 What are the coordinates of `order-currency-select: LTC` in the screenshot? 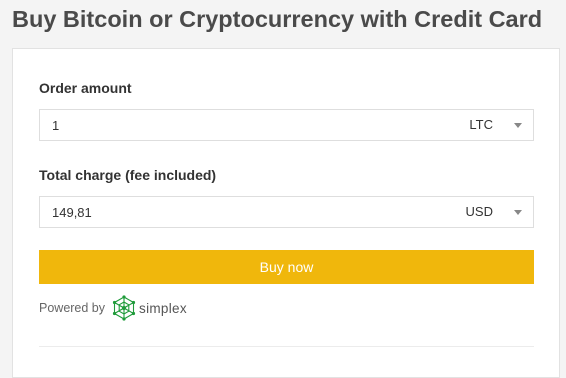 It's located at (488, 125).